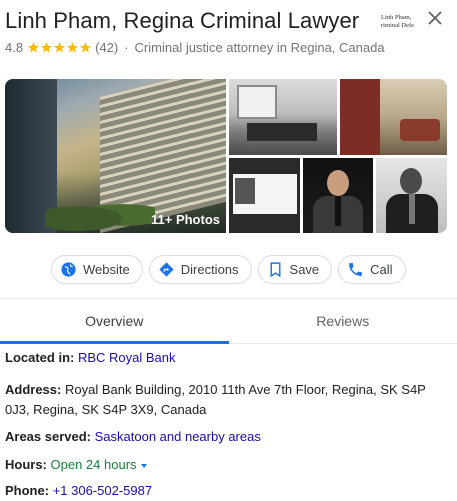 The height and width of the screenshot is (501, 457). What do you see at coordinates (40, 357) in the screenshot?
I see `located-in-label: Located in:` at bounding box center [40, 357].